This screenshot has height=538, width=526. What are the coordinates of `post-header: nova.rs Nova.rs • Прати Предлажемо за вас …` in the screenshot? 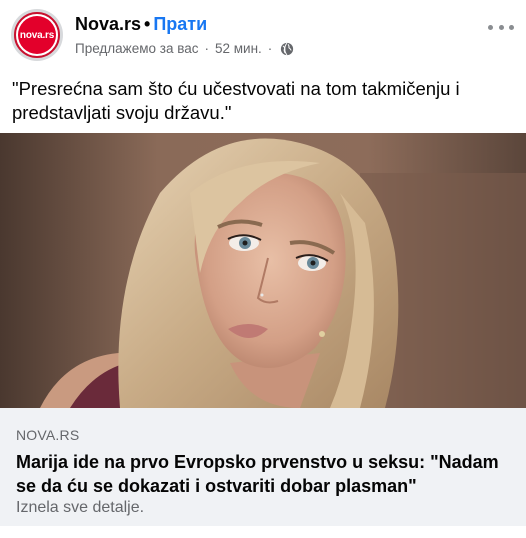 It's located at (263, 35).